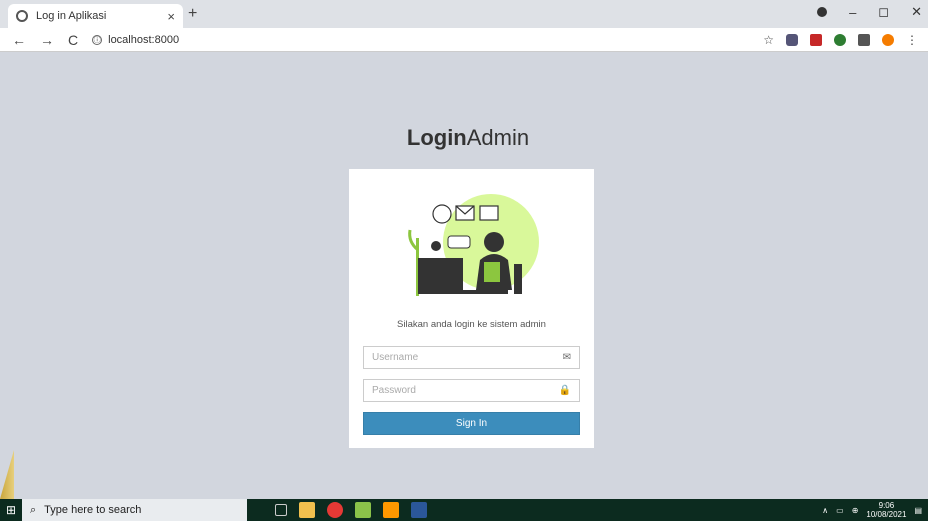 The width and height of the screenshot is (928, 521). Describe the element at coordinates (391, 510) in the screenshot. I see `sublime-icon` at that location.